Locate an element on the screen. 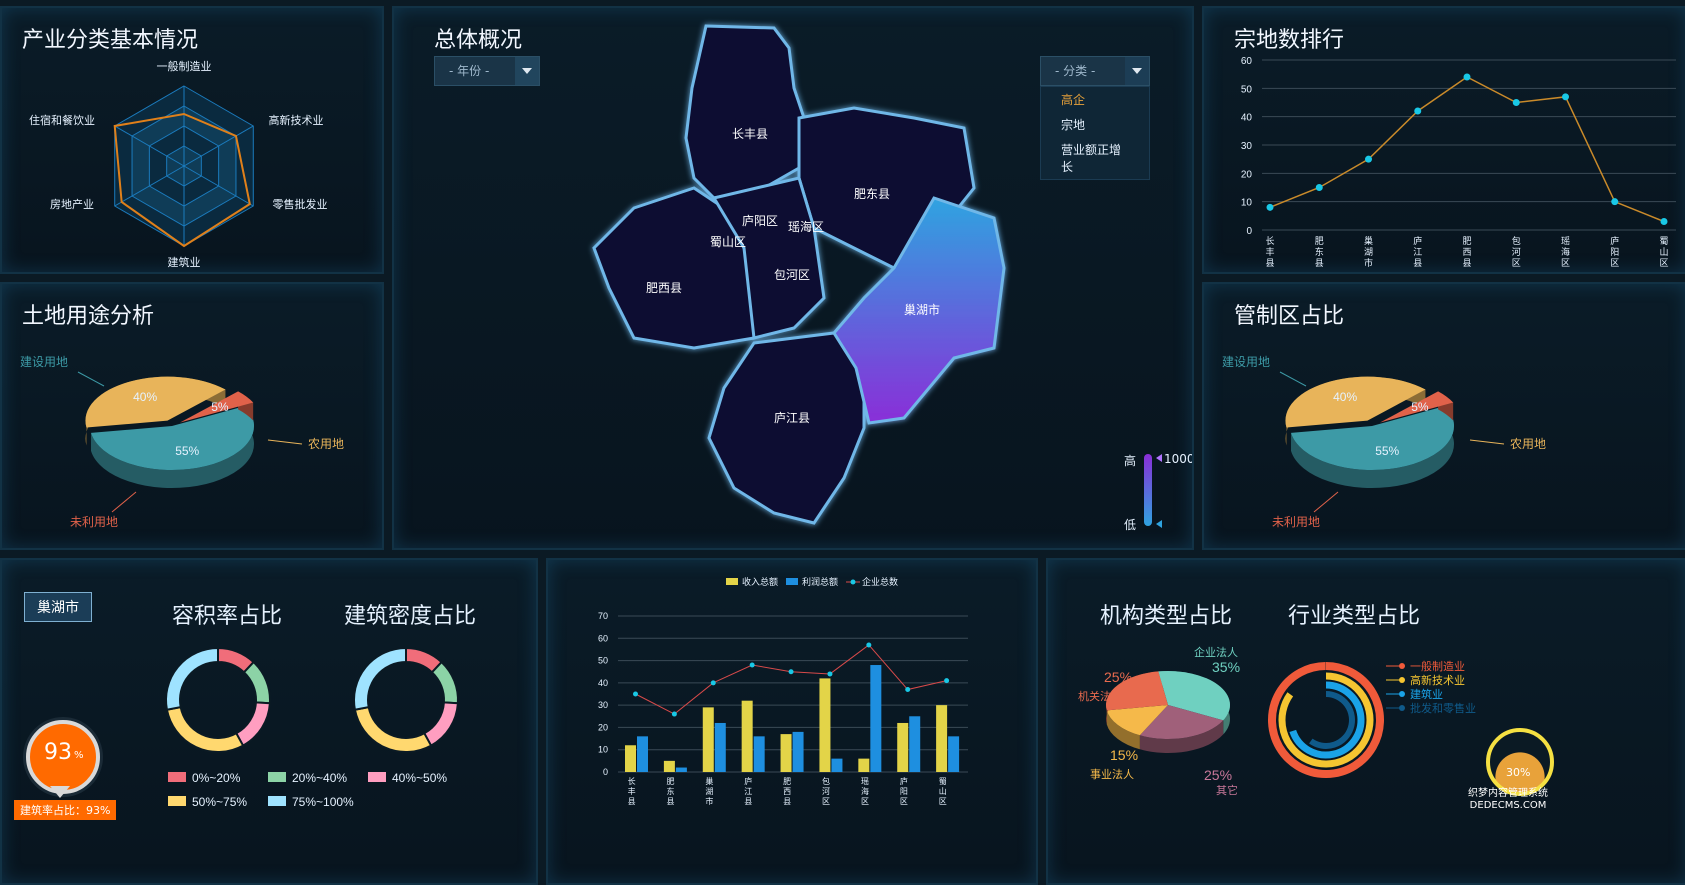 The width and height of the screenshot is (1685, 885). legend-label: 0%~20% is located at coordinates (216, 778).